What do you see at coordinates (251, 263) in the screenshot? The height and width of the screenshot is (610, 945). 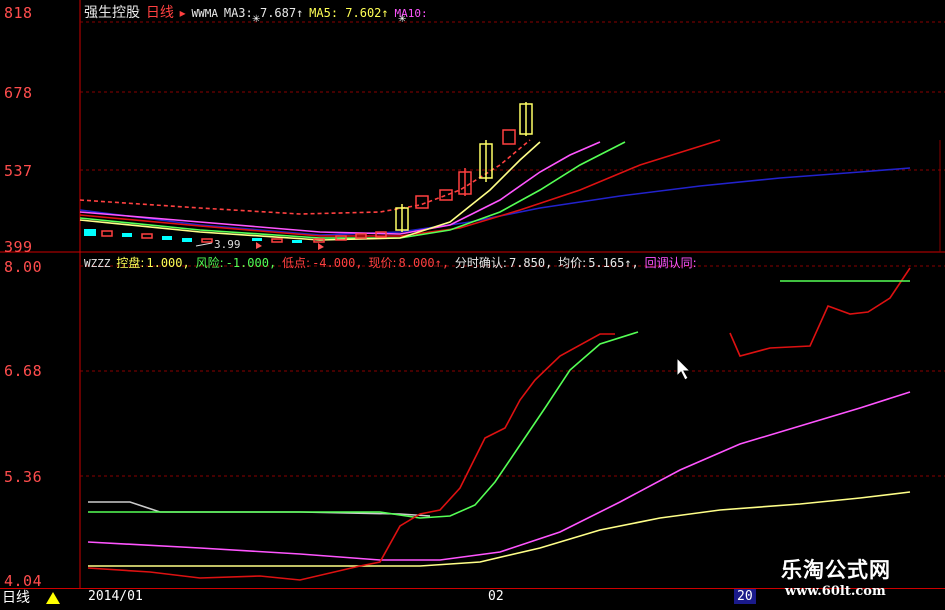 I see `item-risk-value: -1.000,` at bounding box center [251, 263].